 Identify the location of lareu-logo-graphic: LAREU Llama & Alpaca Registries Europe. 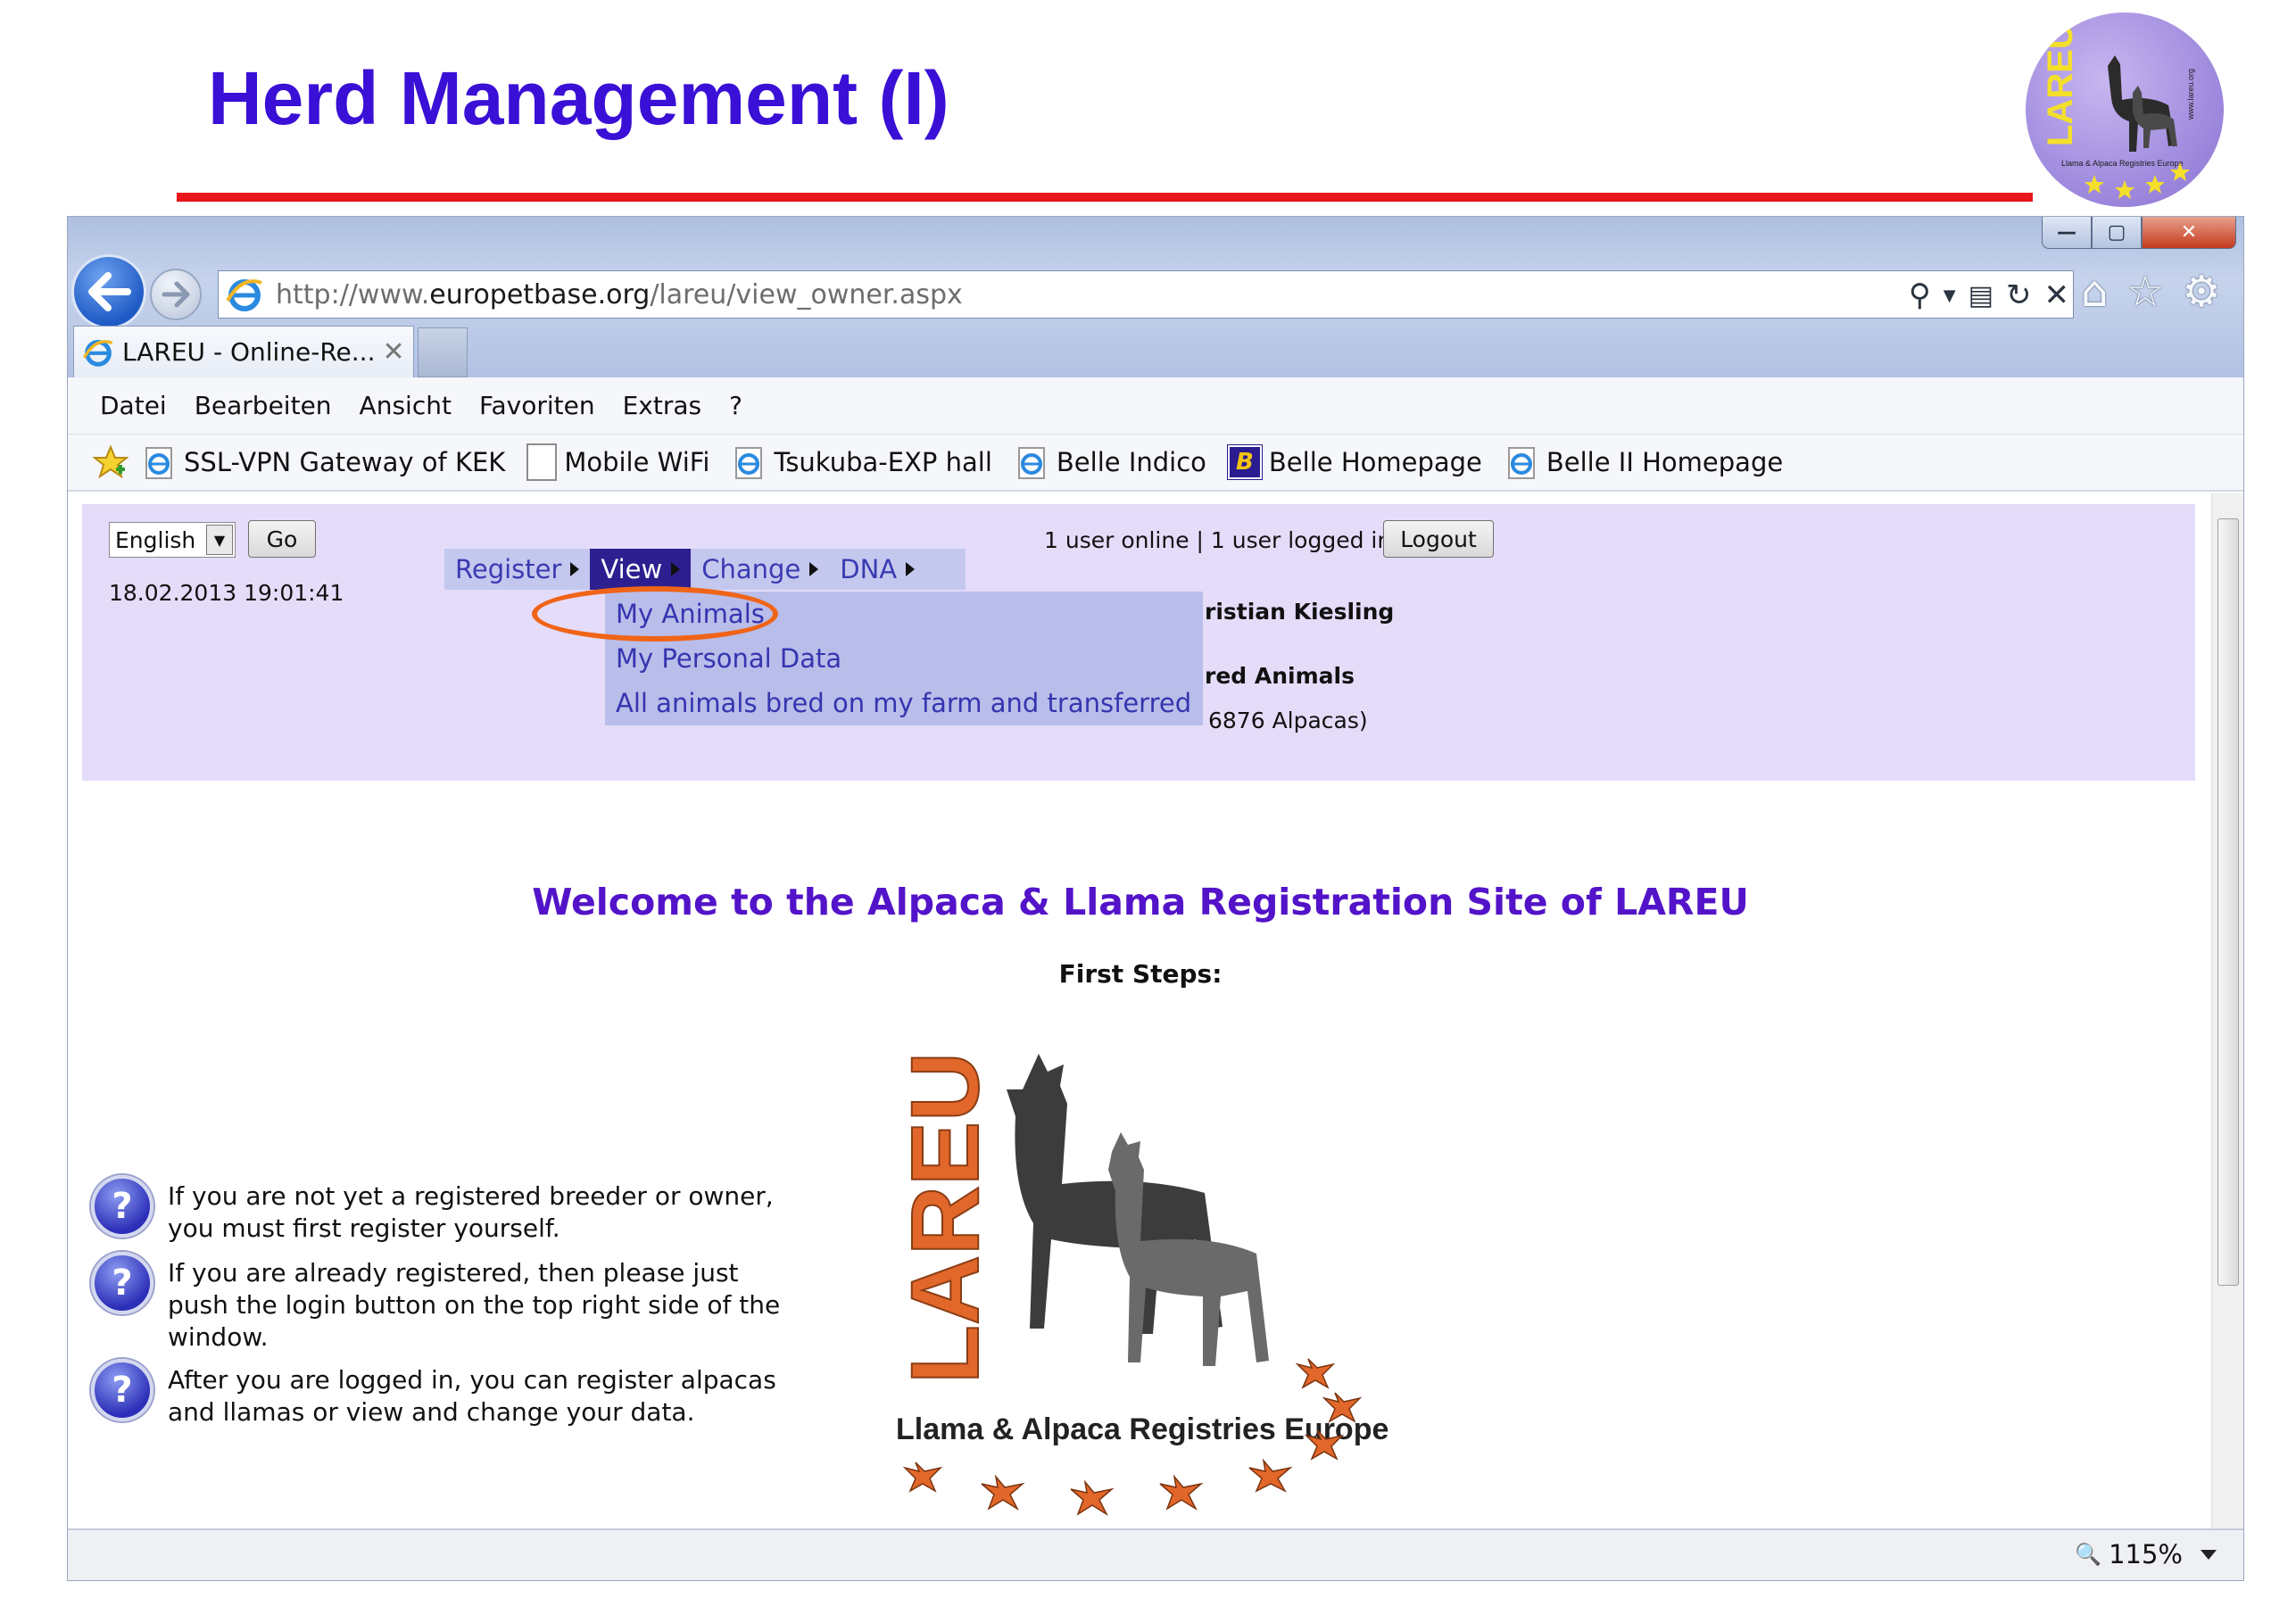
(1139, 1284).